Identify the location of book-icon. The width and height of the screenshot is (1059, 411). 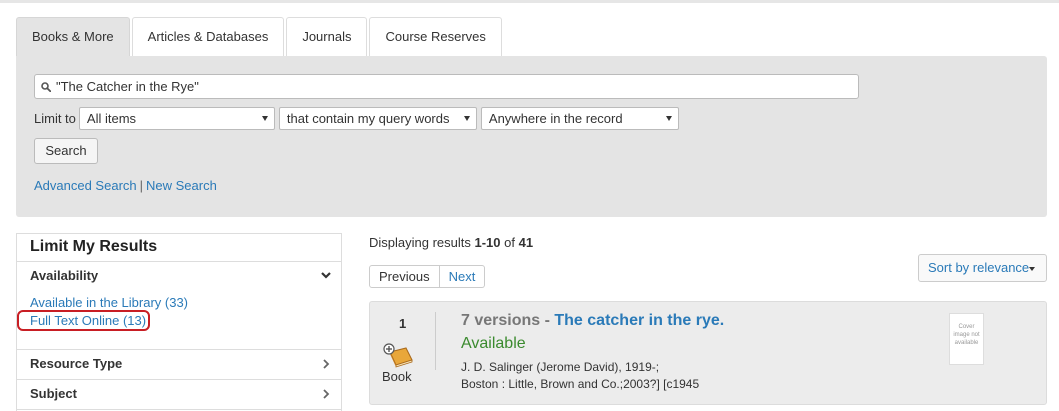
(398, 355).